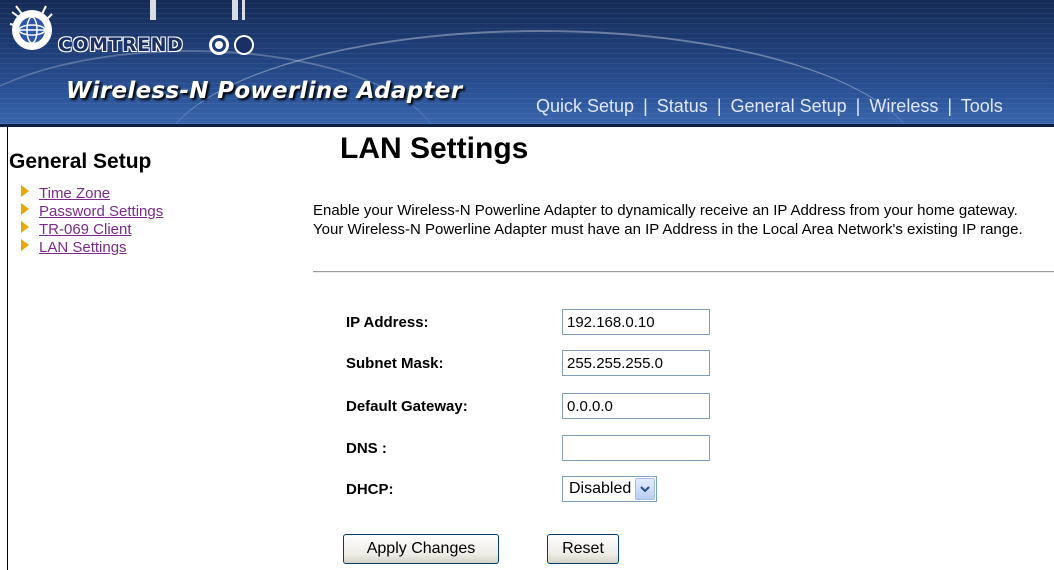  What do you see at coordinates (583, 549) in the screenshot?
I see `reset-button: Reset` at bounding box center [583, 549].